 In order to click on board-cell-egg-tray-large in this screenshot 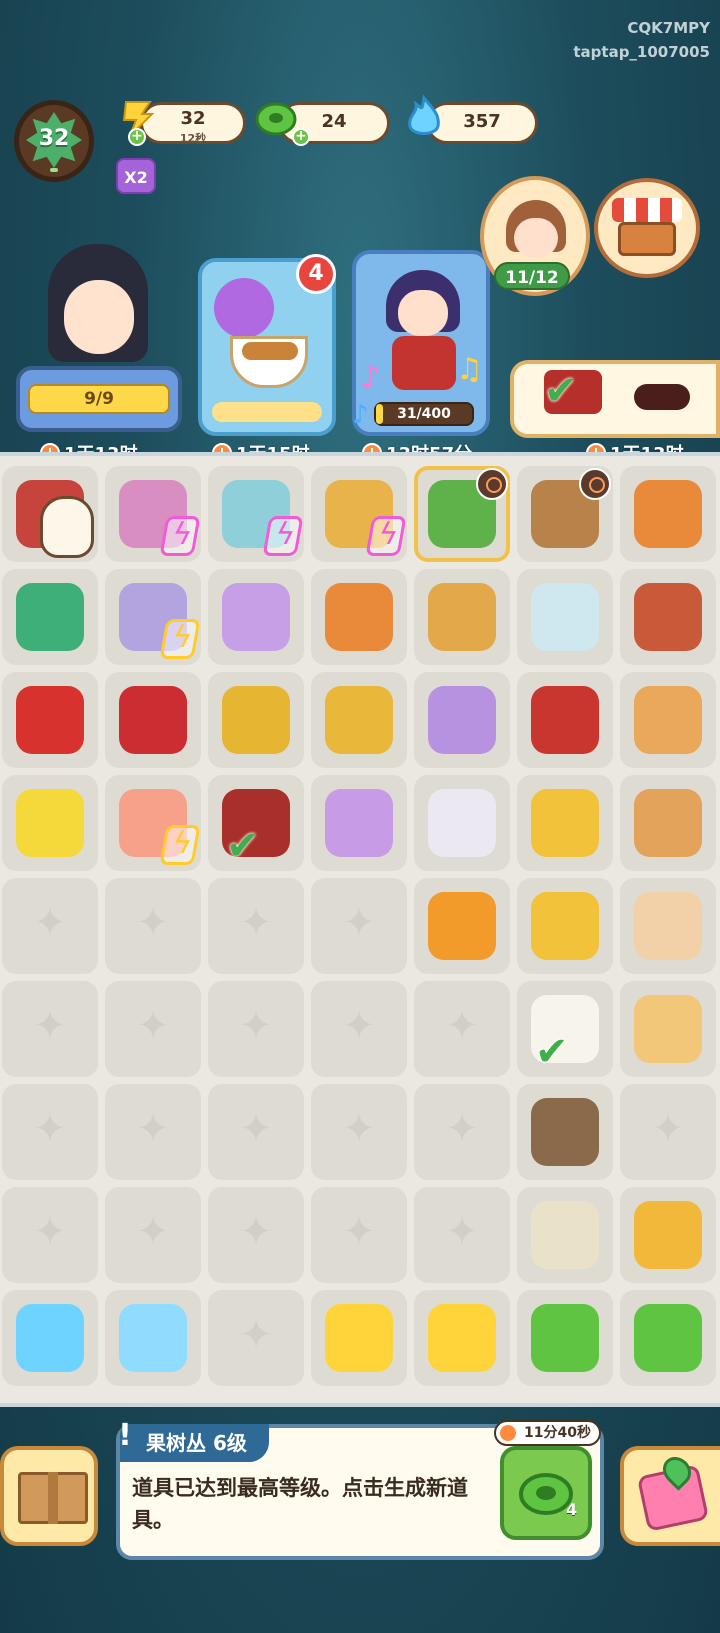, I will do `click(668, 720)`.